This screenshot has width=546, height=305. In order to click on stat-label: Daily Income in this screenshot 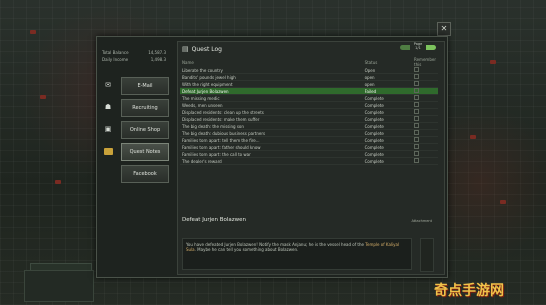, I will do `click(115, 59)`.